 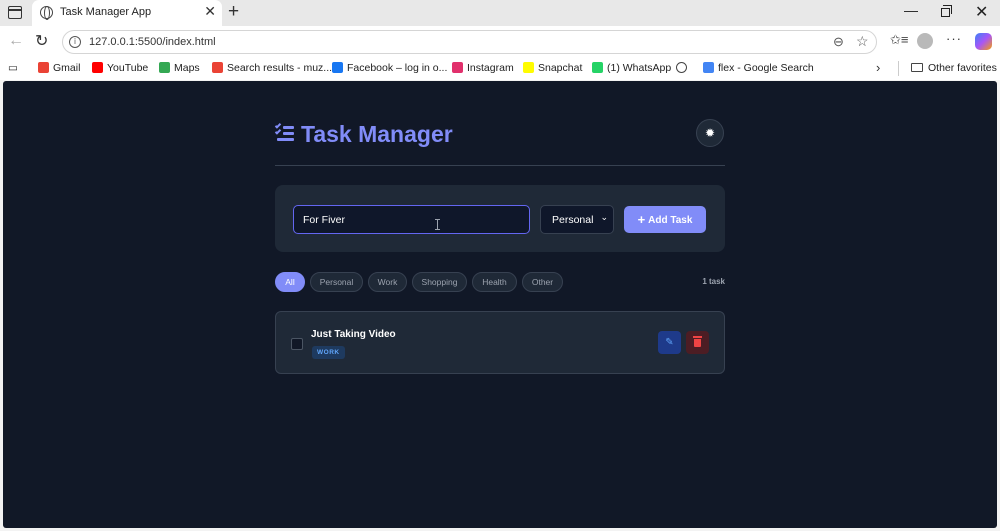 What do you see at coordinates (641, 219) in the screenshot?
I see `plus-icon: +` at bounding box center [641, 219].